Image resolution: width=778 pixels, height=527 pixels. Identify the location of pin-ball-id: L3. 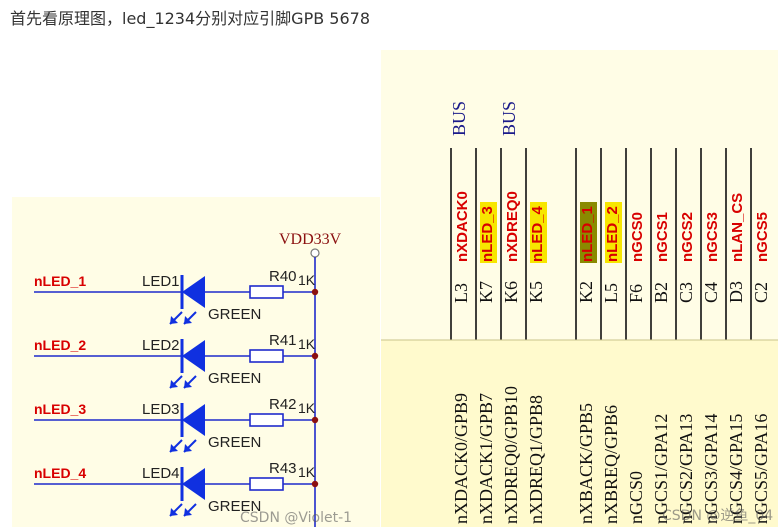
(461, 293).